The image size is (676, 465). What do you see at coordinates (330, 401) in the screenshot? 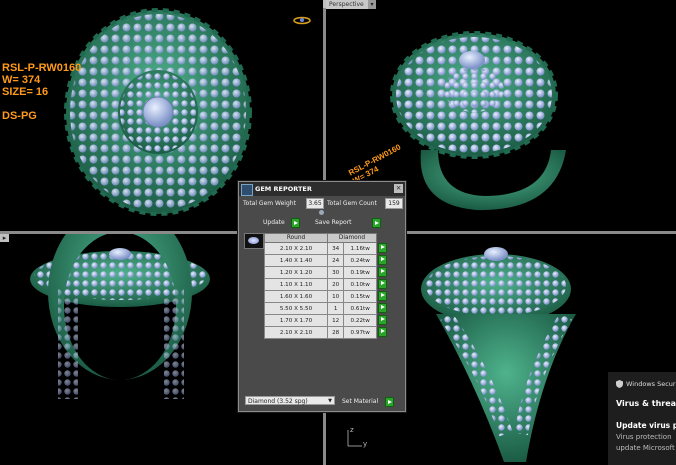
I see `chevron-down-icon: ▼` at bounding box center [330, 401].